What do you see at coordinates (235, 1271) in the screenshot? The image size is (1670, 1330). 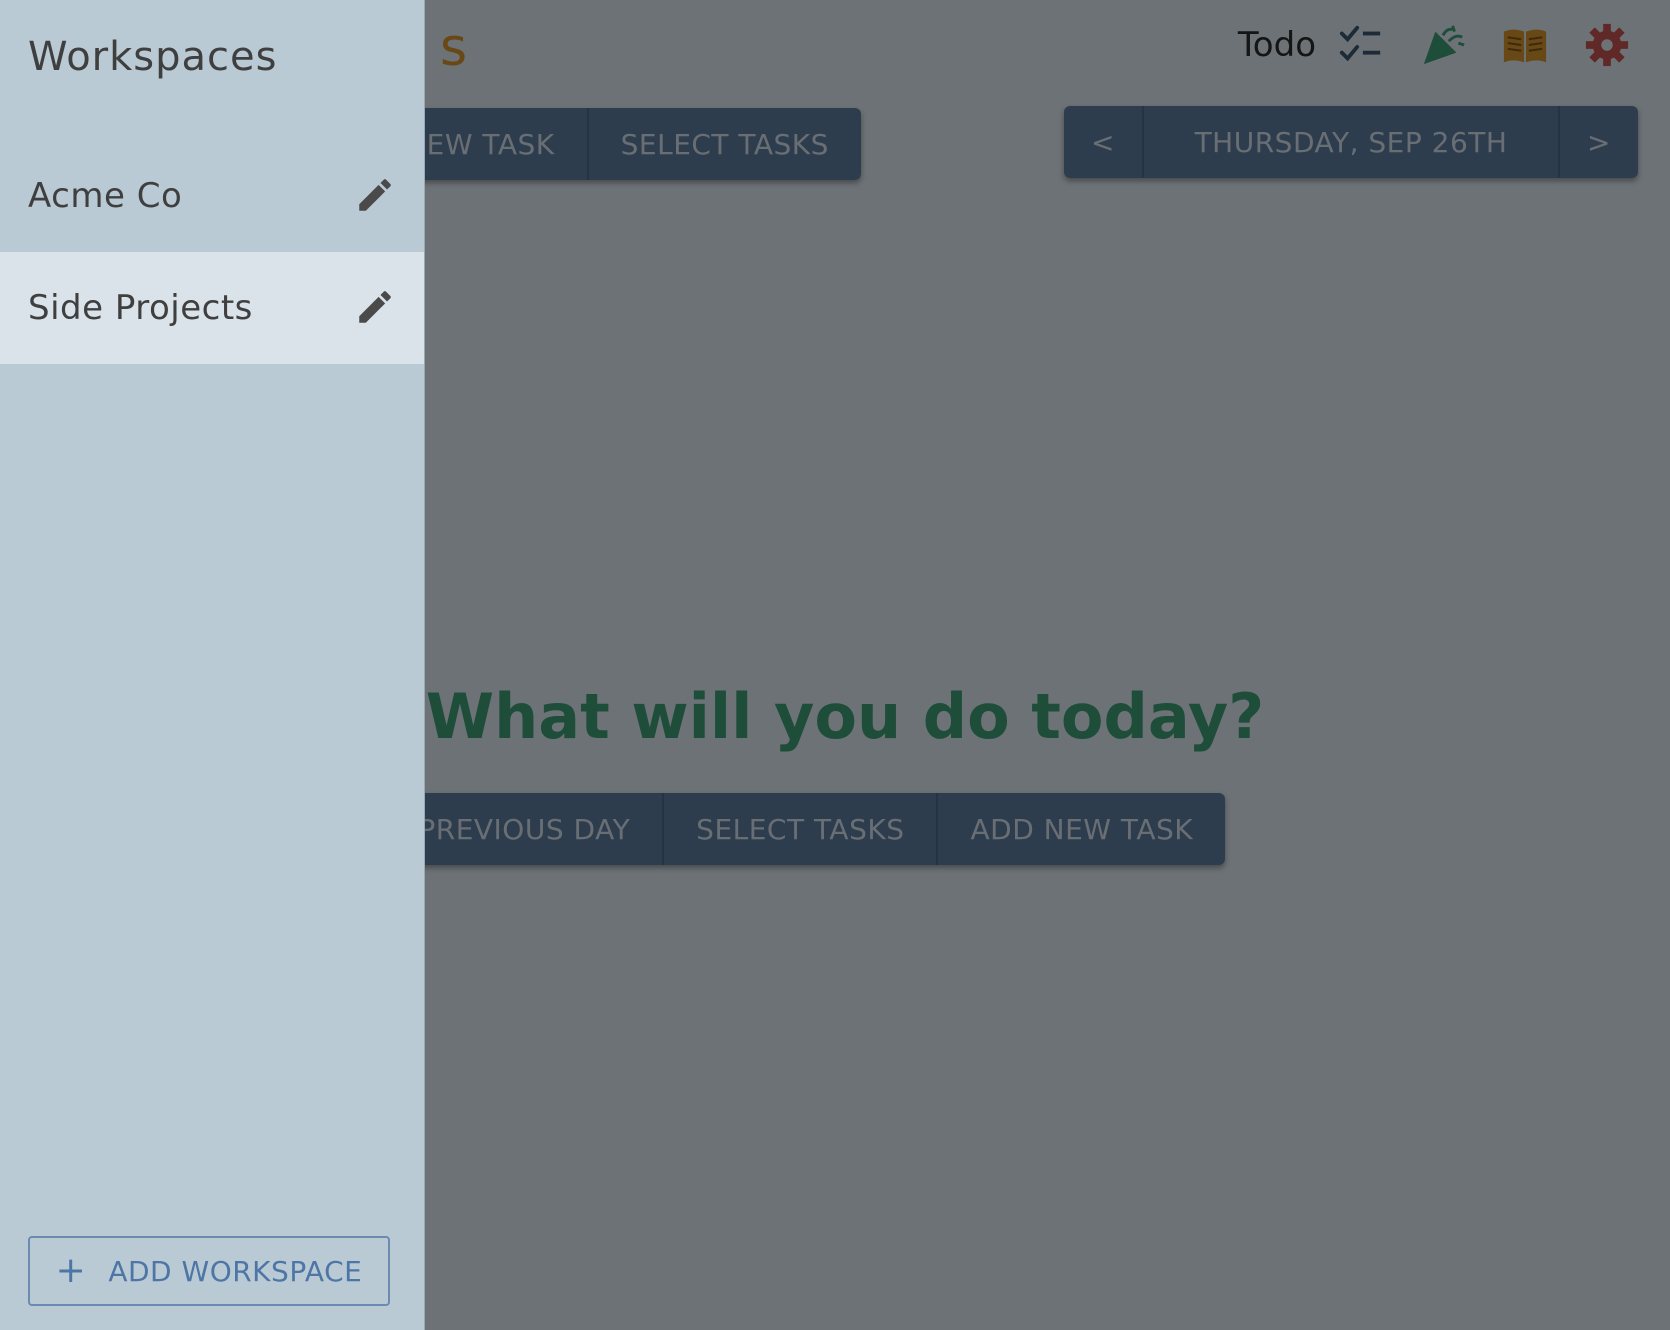 I see `add-workspace-label: ADD WORKSPACE` at bounding box center [235, 1271].